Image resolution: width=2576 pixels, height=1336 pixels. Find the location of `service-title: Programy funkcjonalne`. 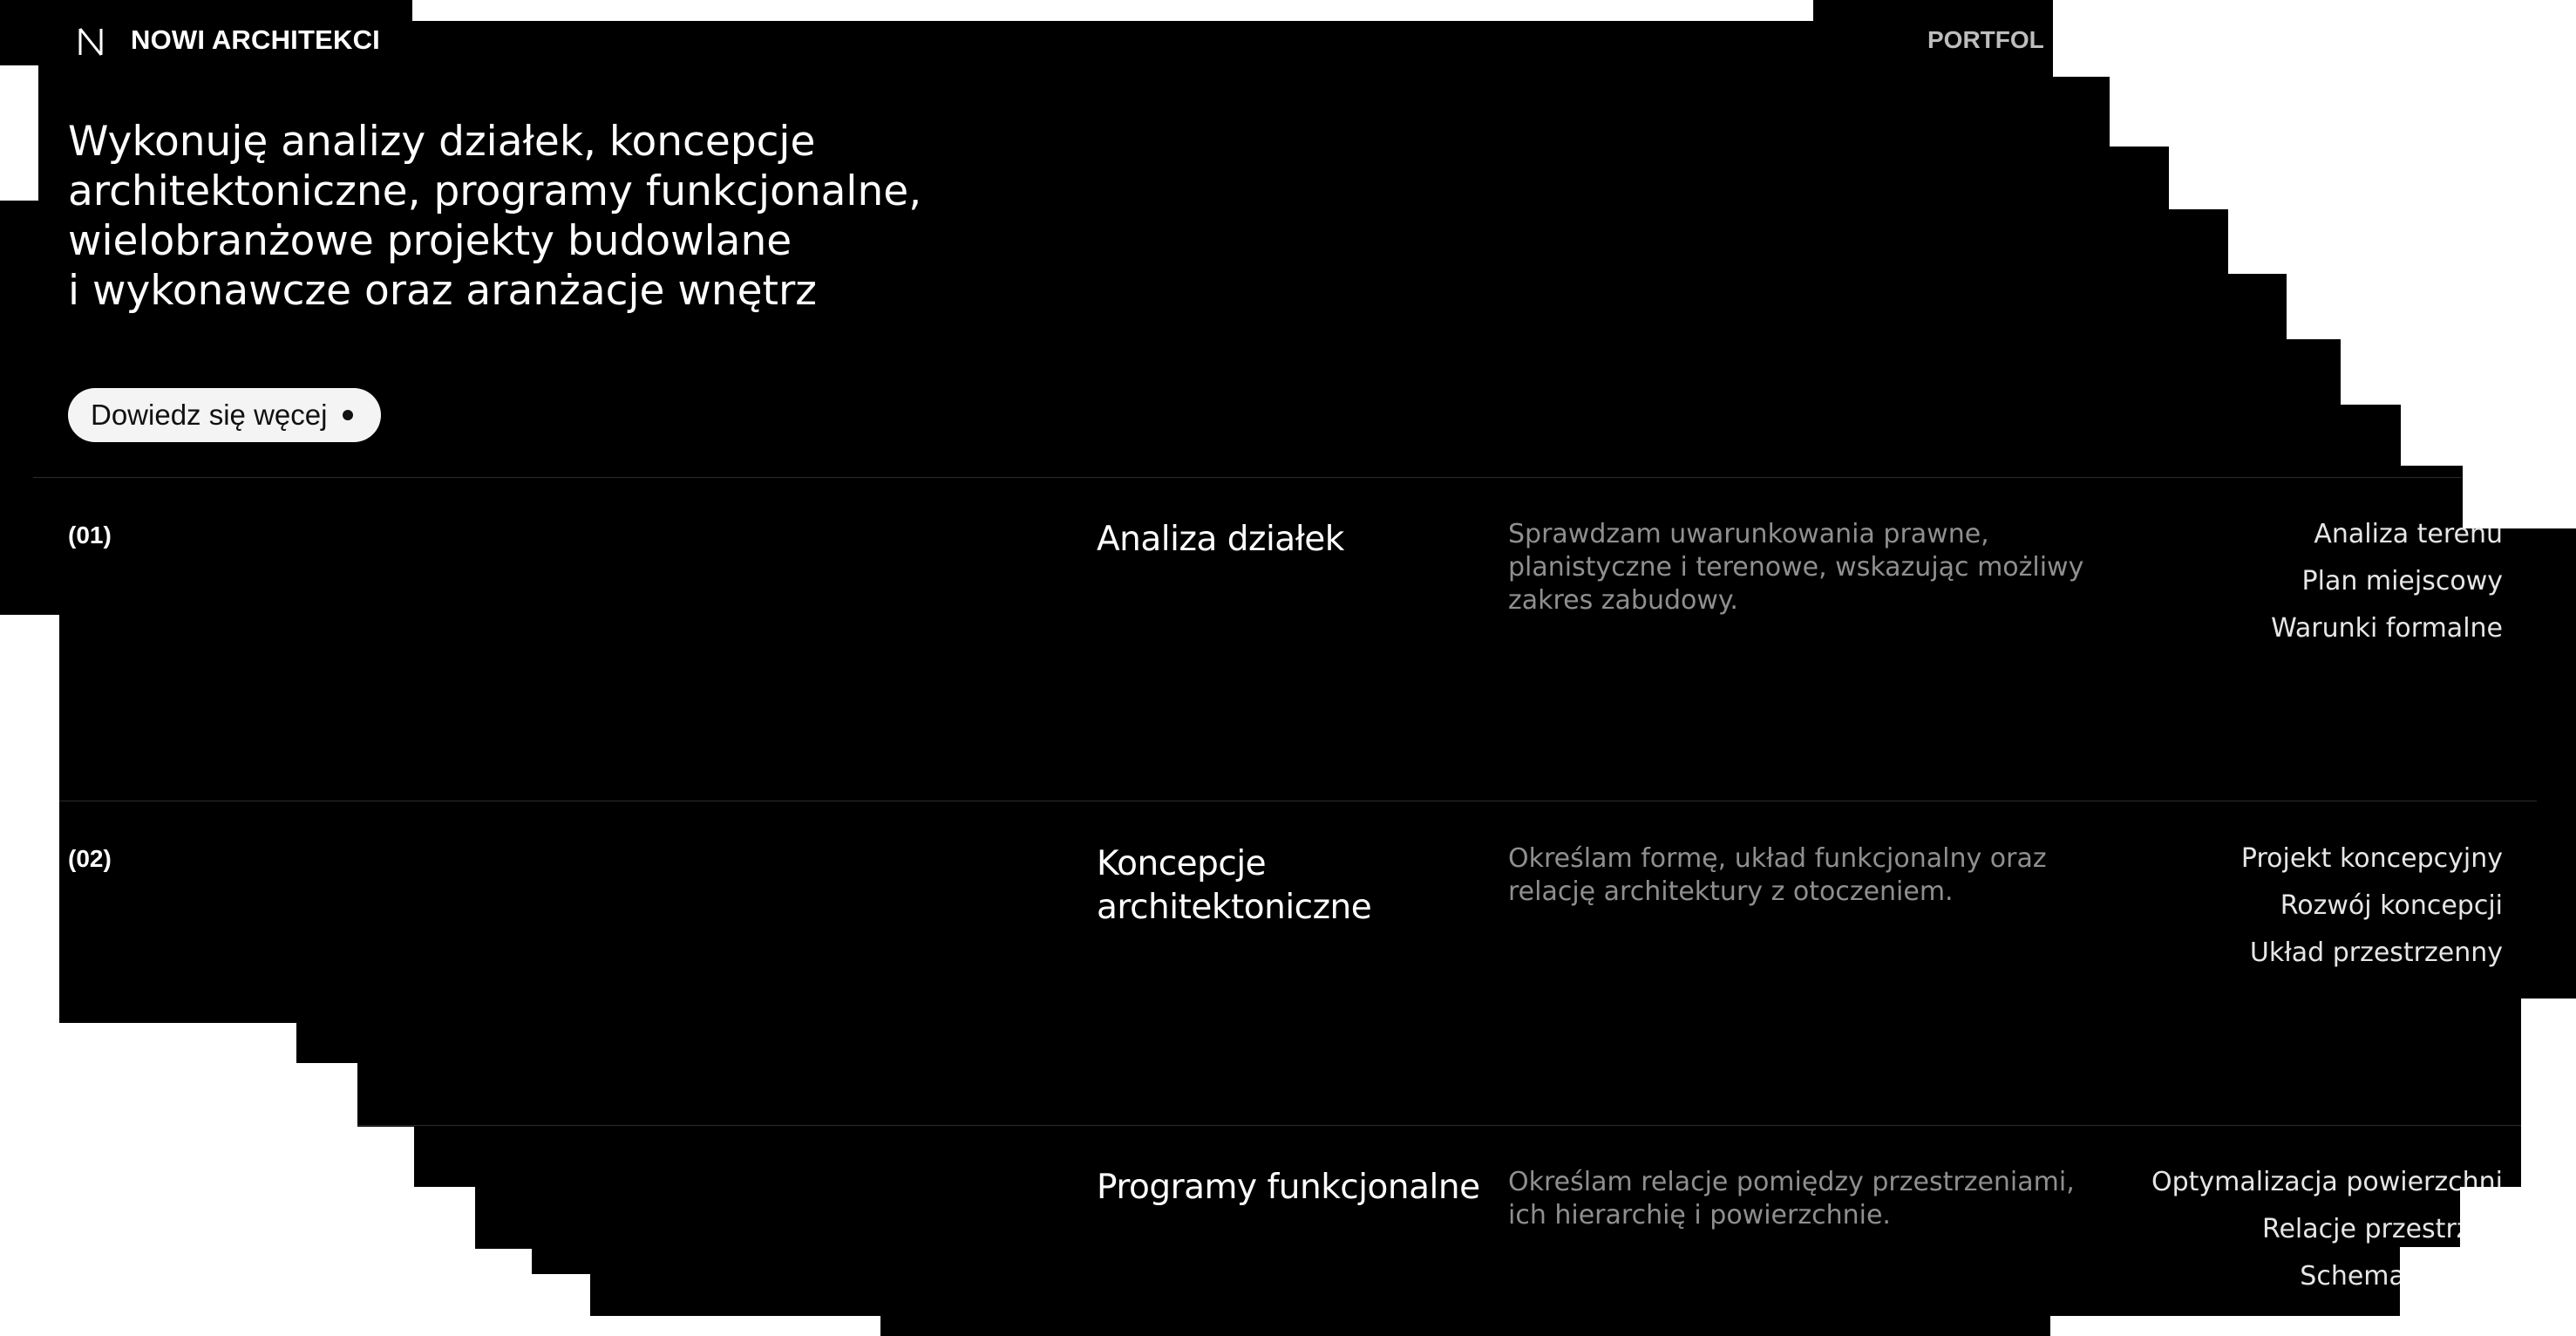

service-title: Programy funkcjonalne is located at coordinates (1289, 1187).